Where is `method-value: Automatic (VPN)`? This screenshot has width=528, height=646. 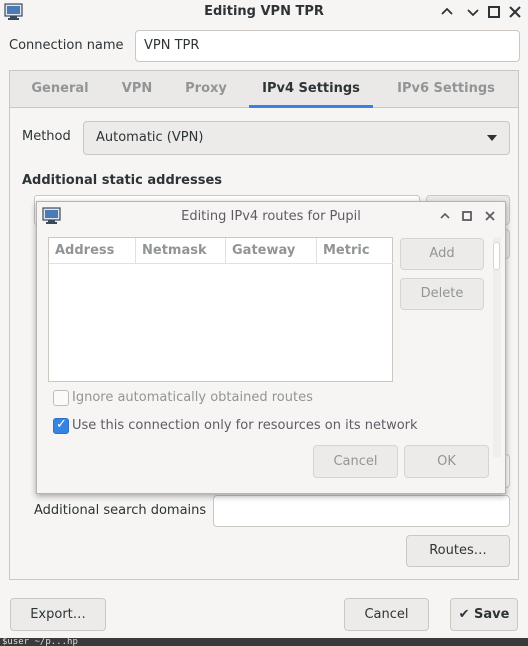 method-value: Automatic (VPN) is located at coordinates (150, 137).